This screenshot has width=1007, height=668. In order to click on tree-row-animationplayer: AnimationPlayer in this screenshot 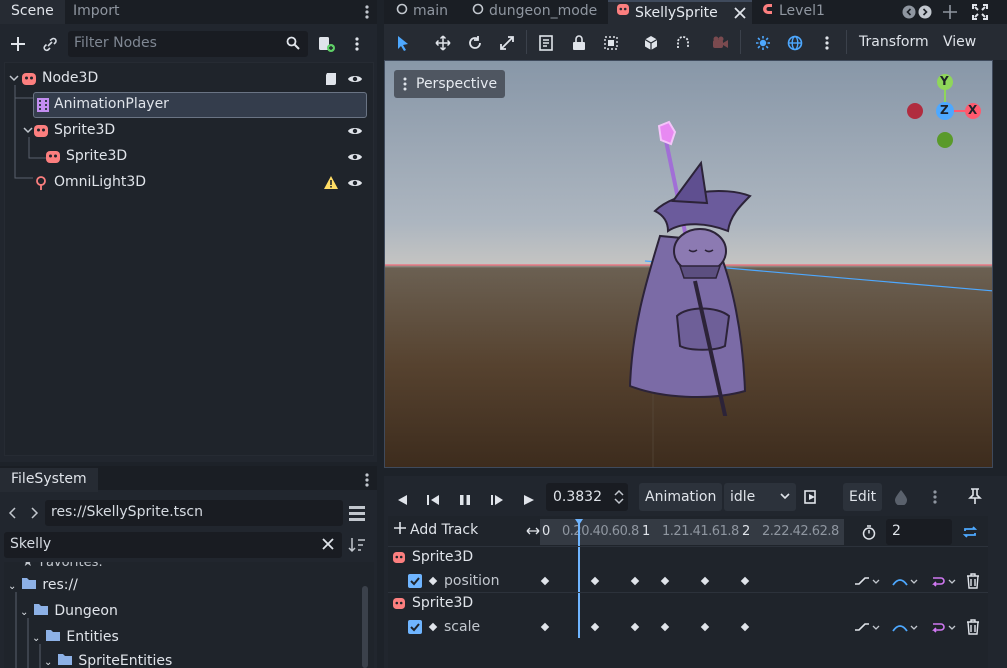, I will do `click(200, 105)`.